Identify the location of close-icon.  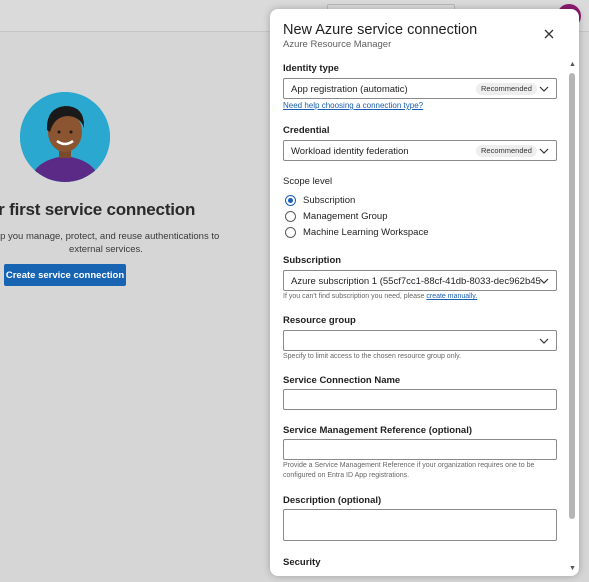
(549, 34).